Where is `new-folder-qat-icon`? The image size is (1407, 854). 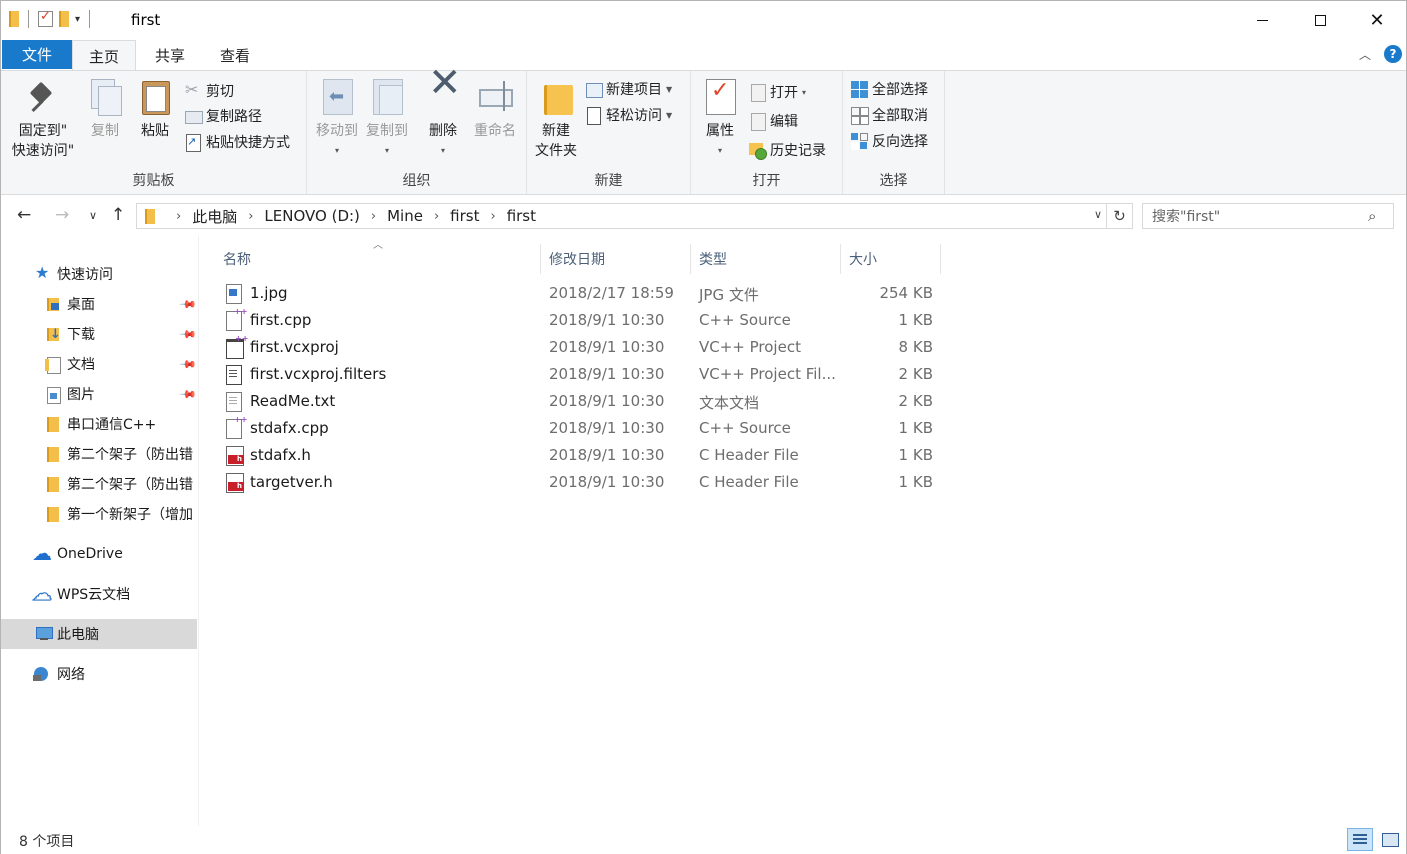
new-folder-qat-icon is located at coordinates (64, 19).